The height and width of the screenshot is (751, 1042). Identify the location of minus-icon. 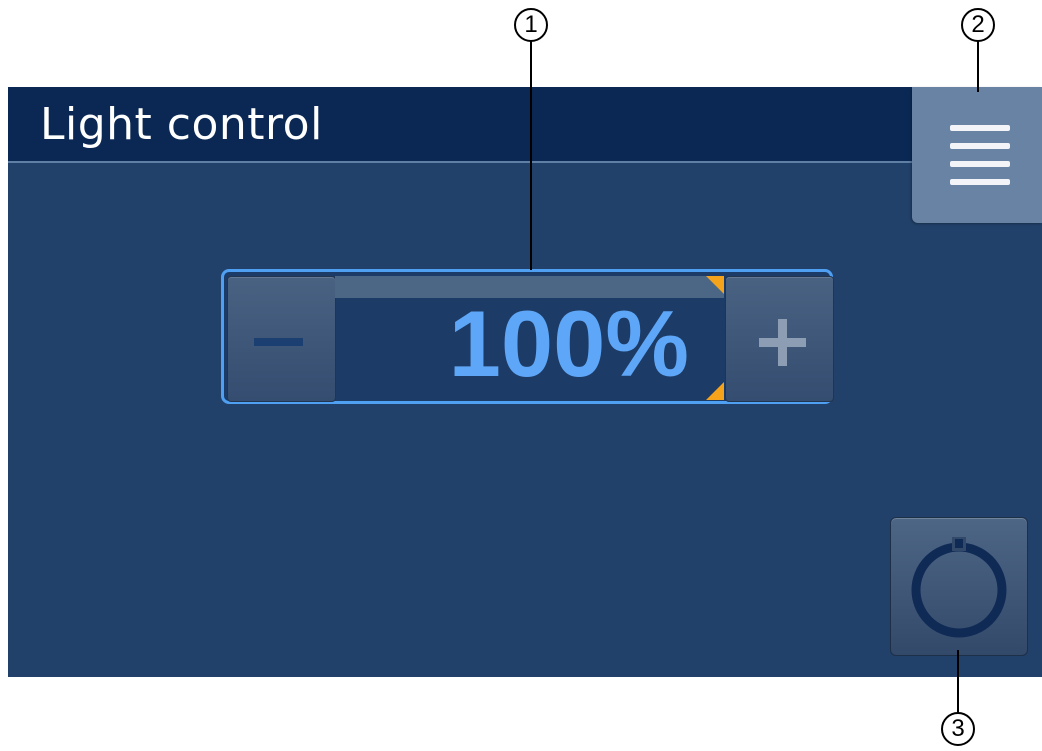
(278, 342).